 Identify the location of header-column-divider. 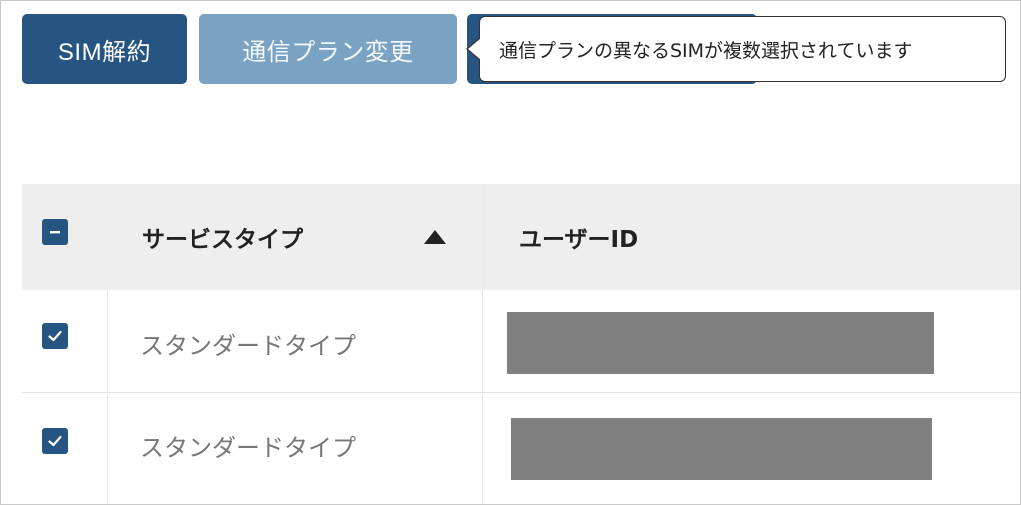
(483, 237).